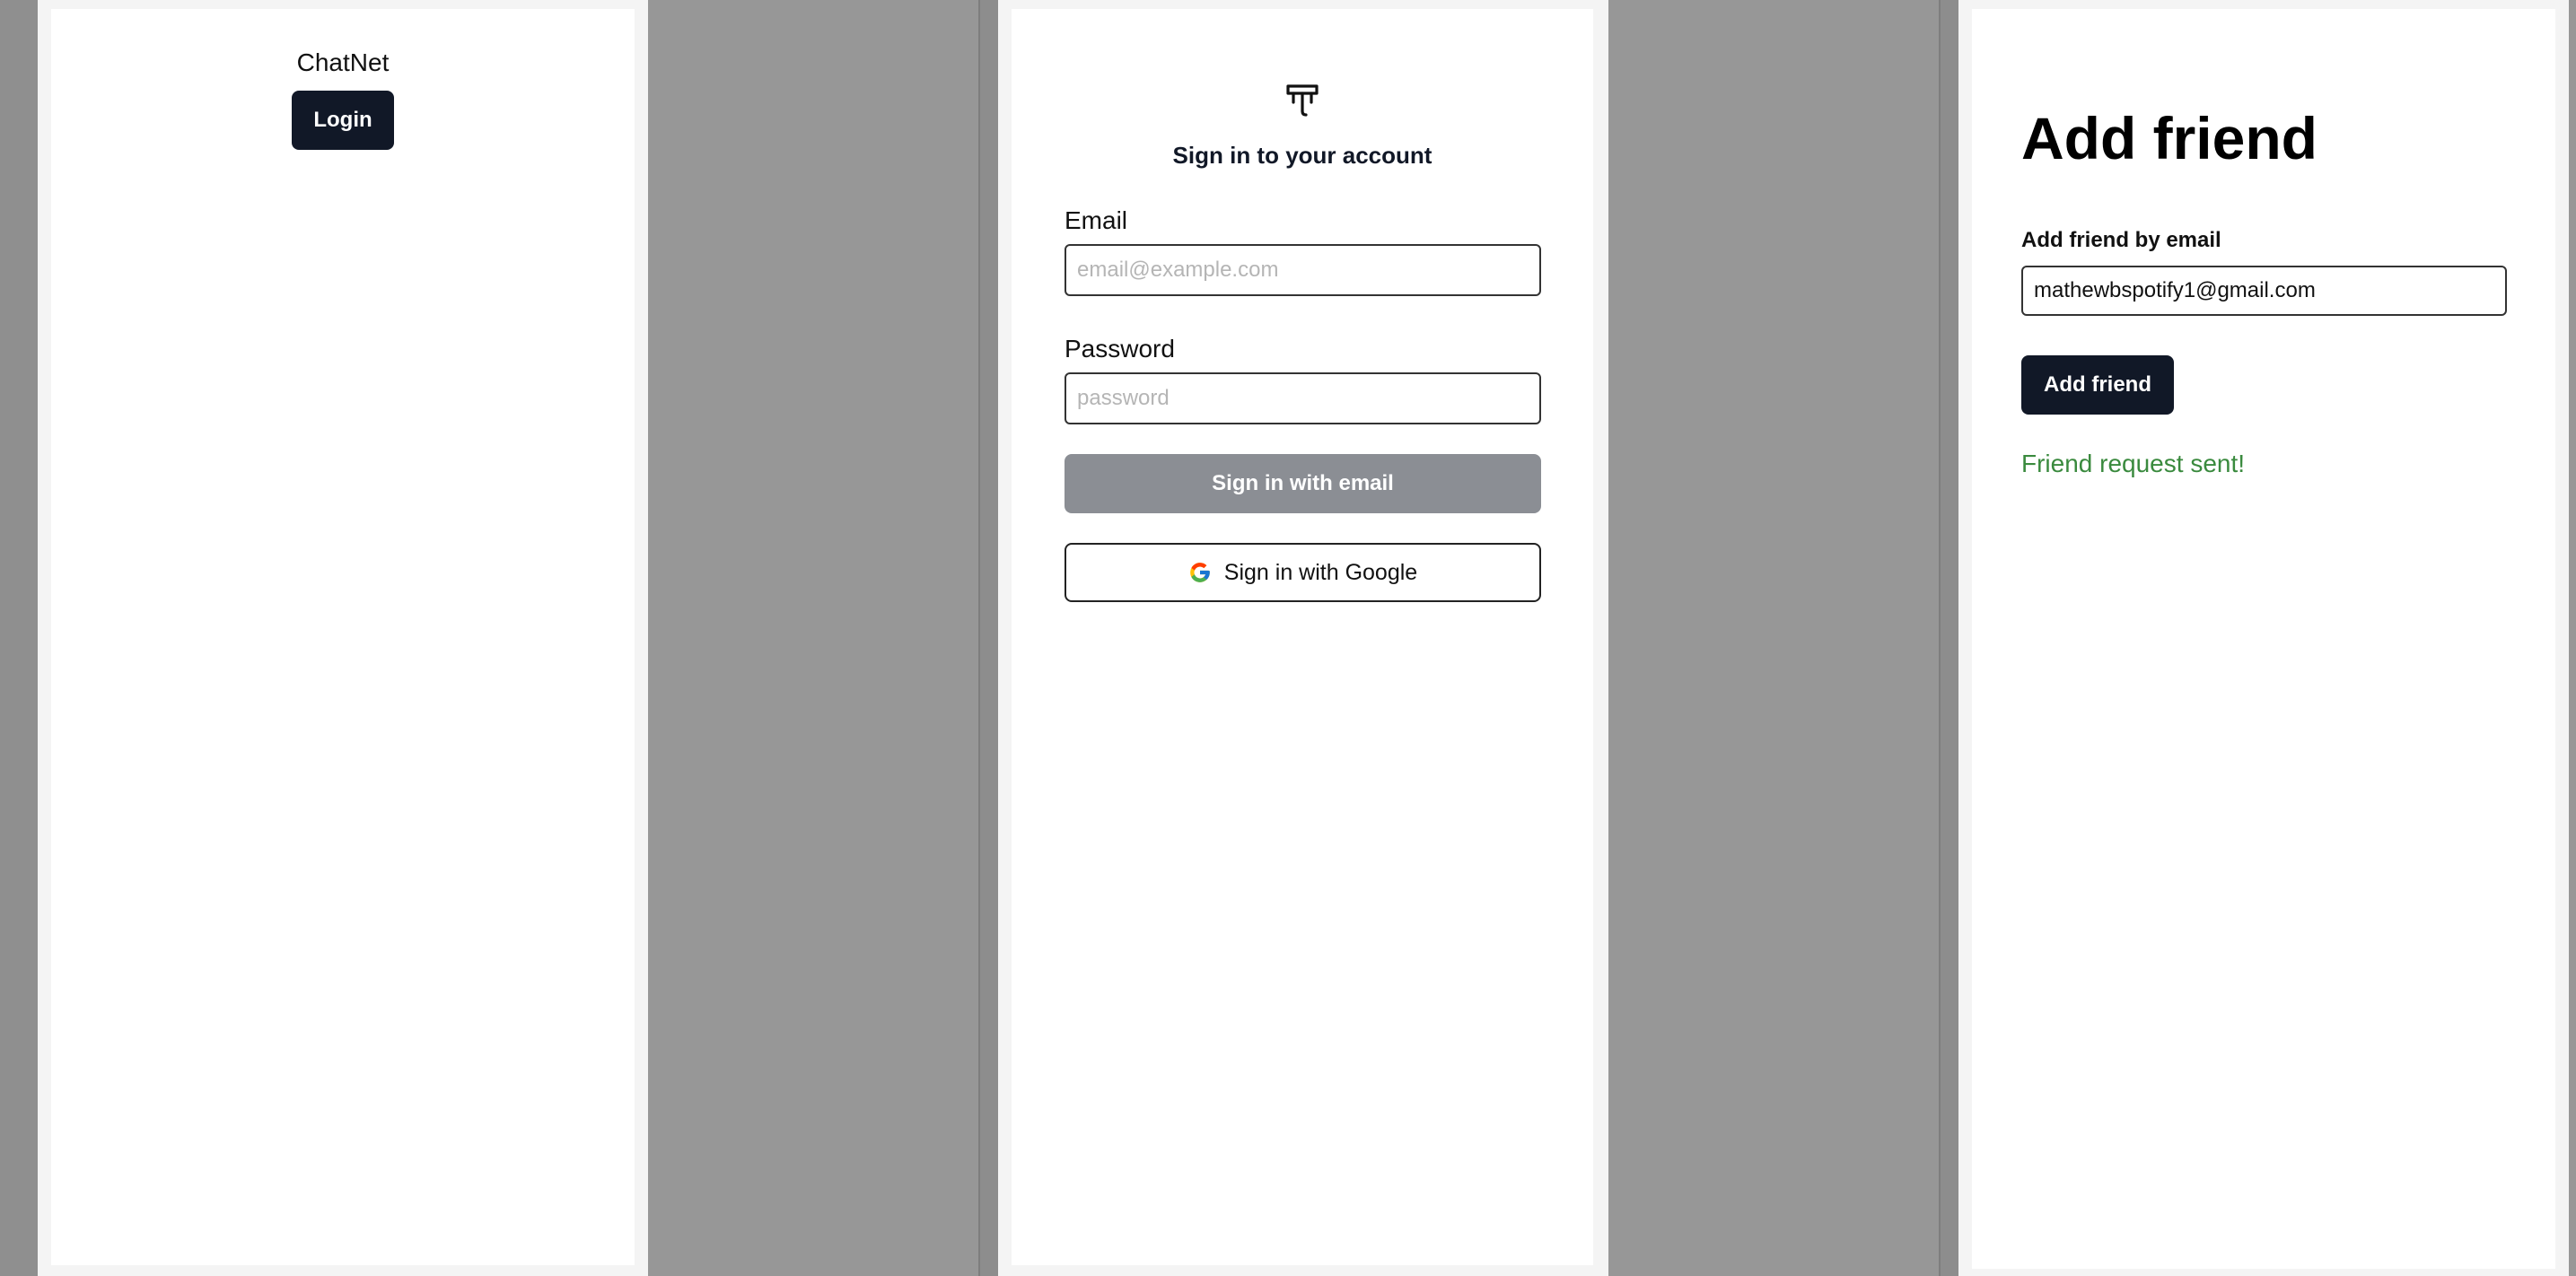  What do you see at coordinates (1303, 398) in the screenshot?
I see `password-field` at bounding box center [1303, 398].